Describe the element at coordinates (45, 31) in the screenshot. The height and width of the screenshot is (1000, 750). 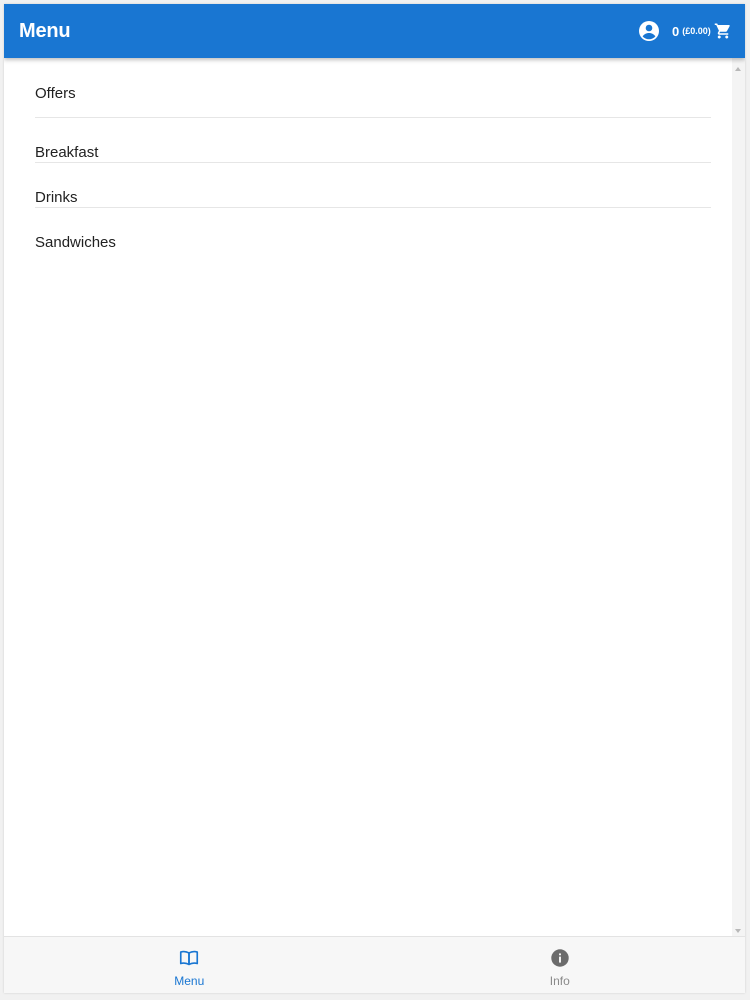
I see `page-title: Menu` at that location.